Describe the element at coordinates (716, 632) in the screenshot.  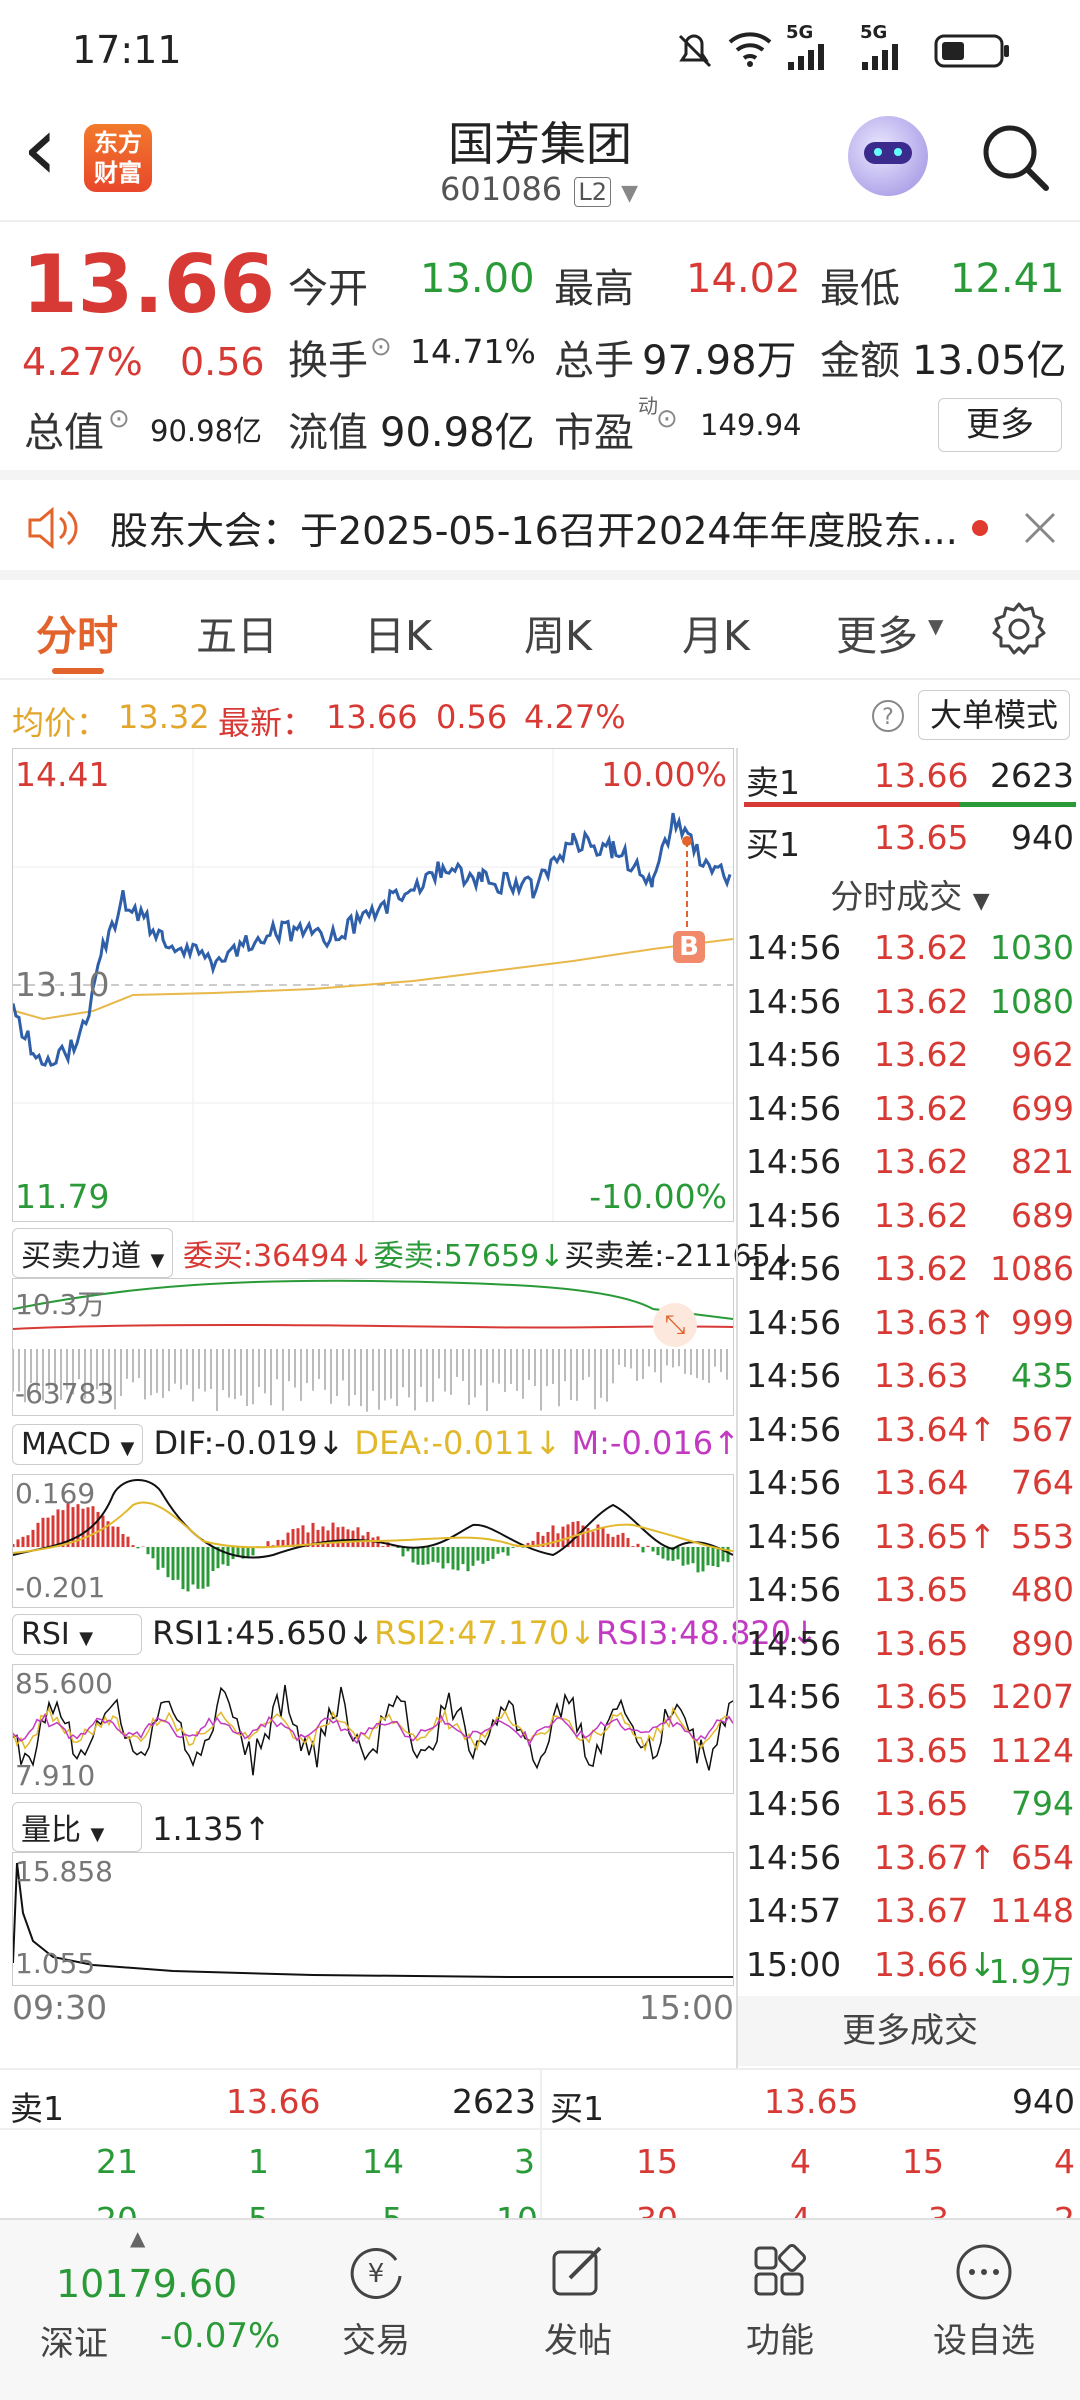
I see `tab-monthly-k: 月K` at that location.